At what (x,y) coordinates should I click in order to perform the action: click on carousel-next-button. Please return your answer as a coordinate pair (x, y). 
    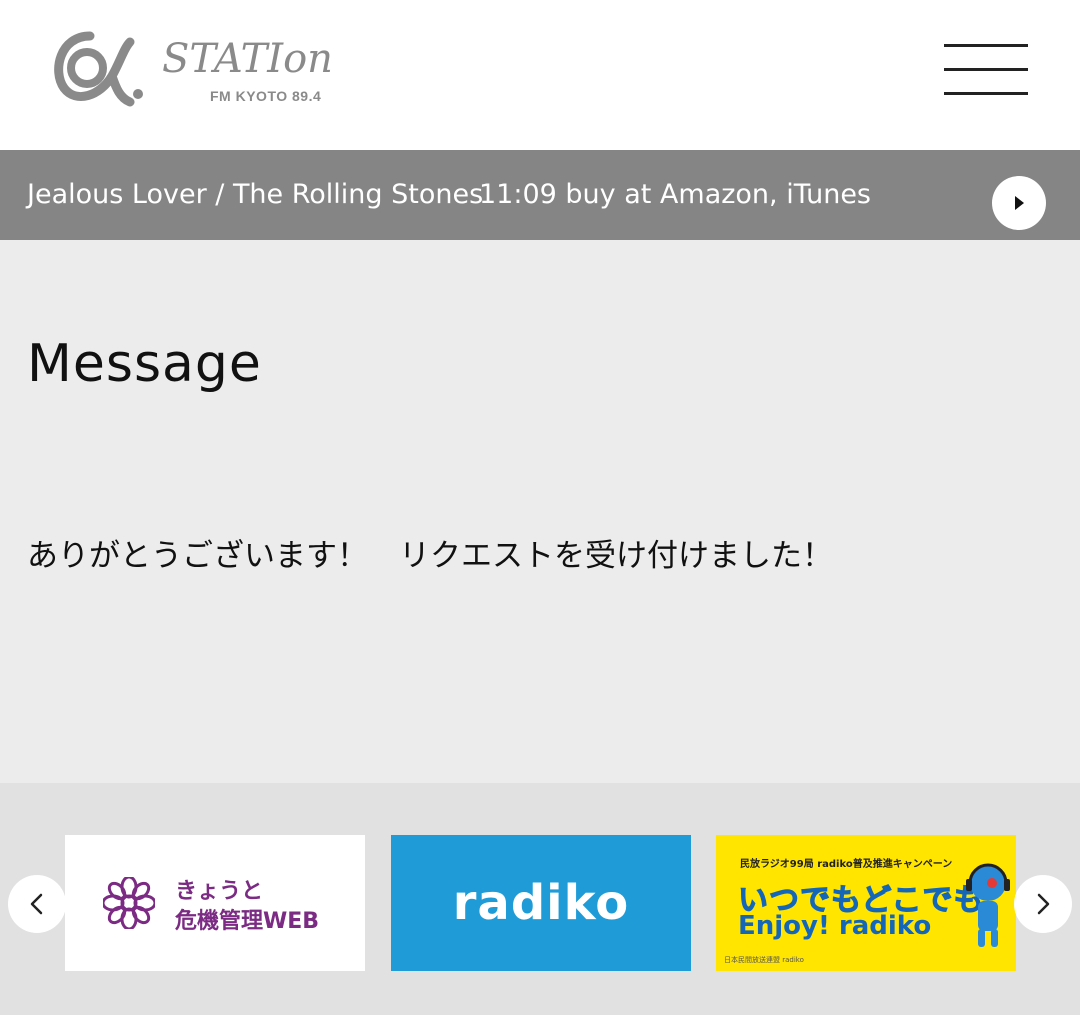
    Looking at the image, I should click on (1043, 904).